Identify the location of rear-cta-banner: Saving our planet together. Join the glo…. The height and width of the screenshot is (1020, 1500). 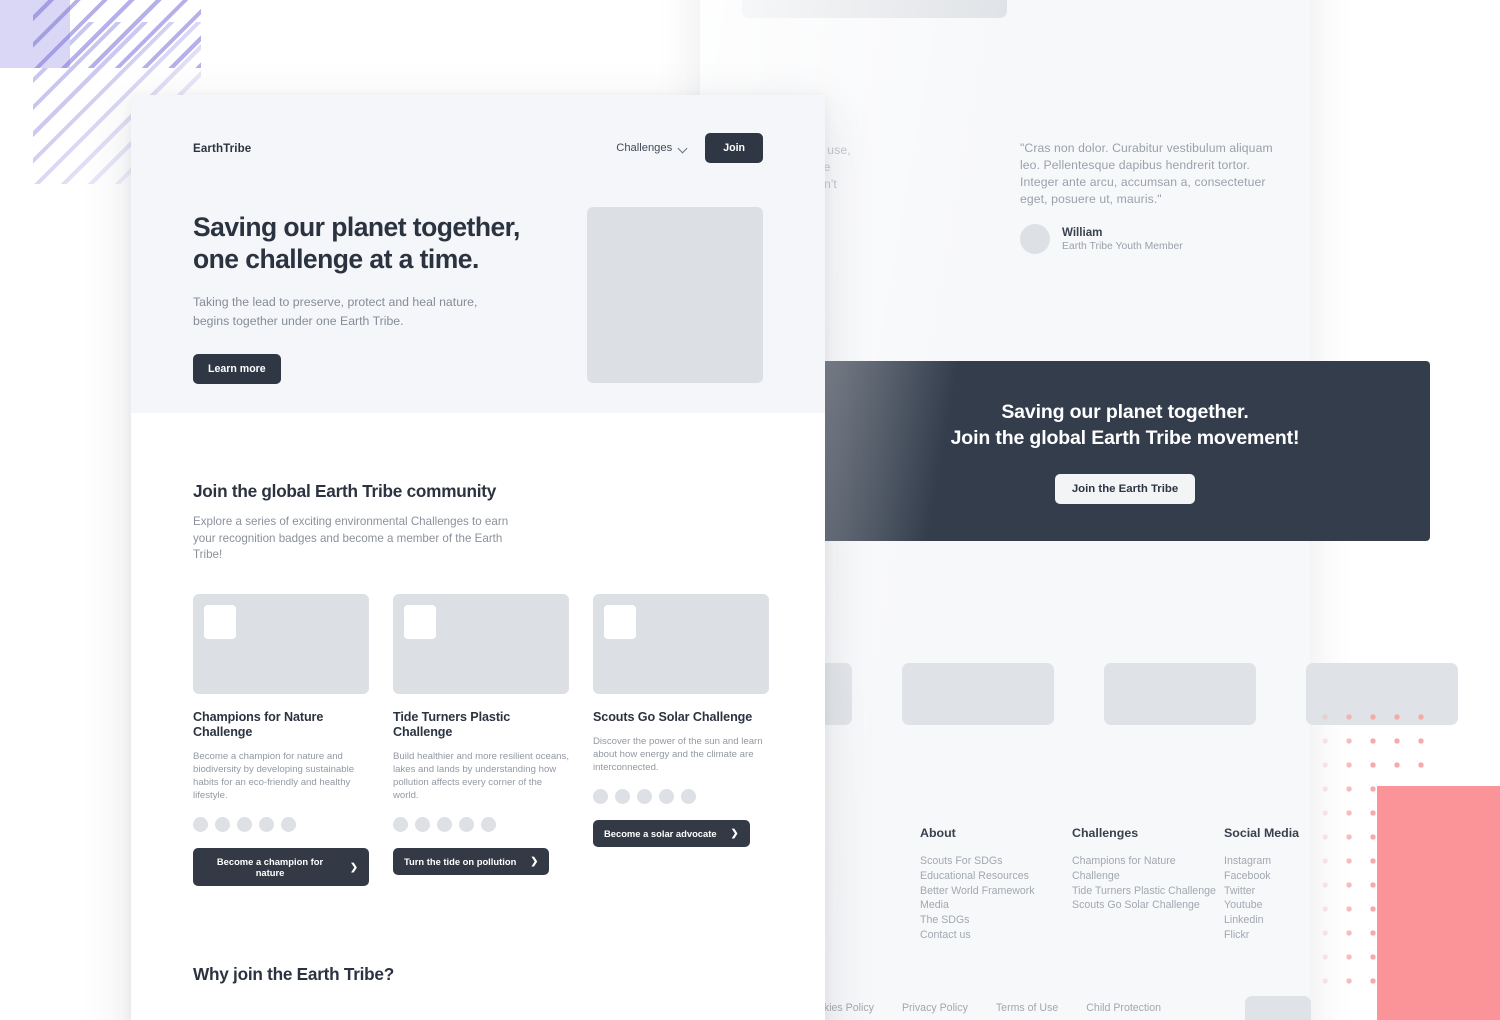
(1125, 451).